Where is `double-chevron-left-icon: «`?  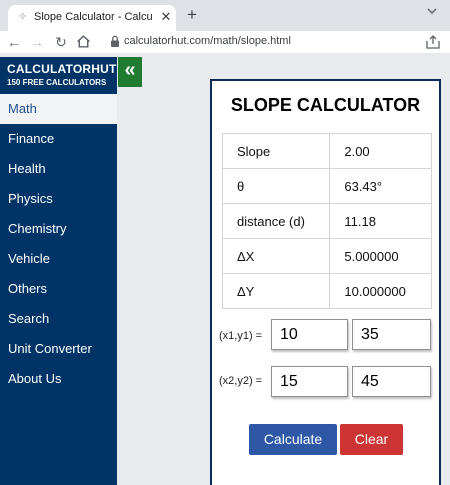 double-chevron-left-icon: « is located at coordinates (130, 72).